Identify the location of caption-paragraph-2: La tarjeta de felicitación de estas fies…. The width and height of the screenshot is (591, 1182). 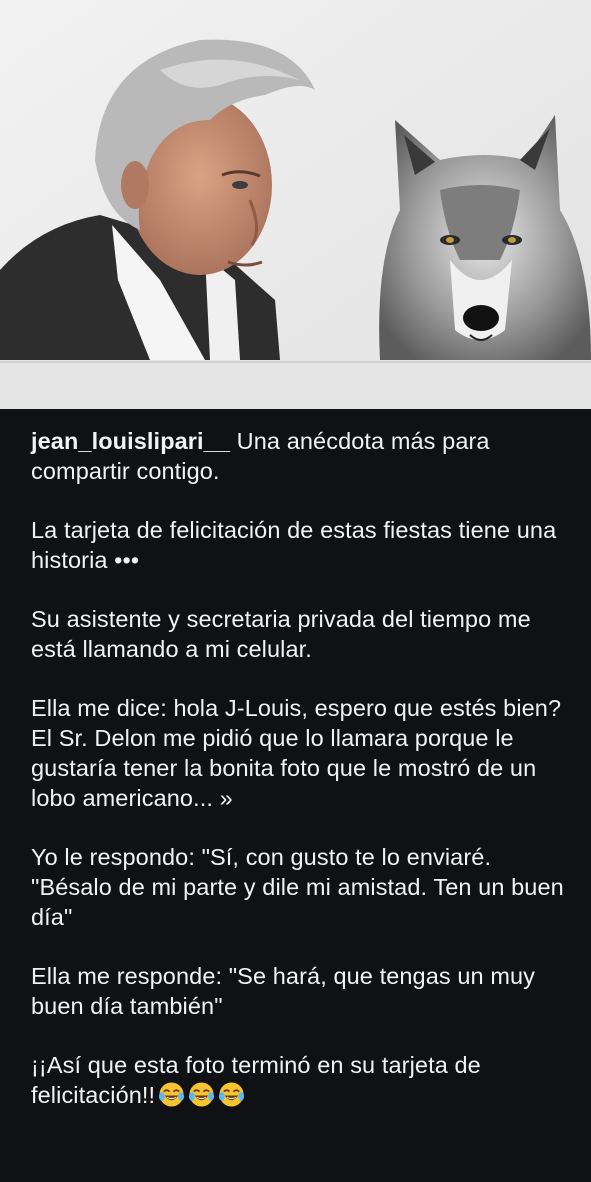
(294, 545).